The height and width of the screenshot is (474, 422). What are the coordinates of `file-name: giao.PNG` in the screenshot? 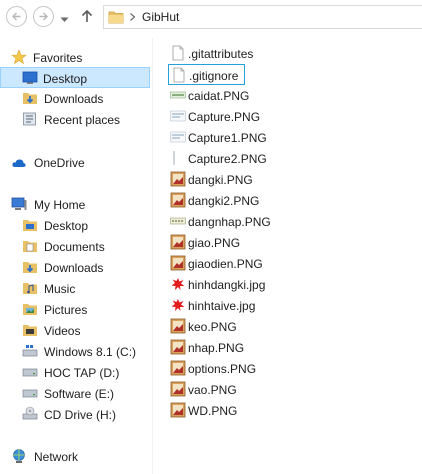 It's located at (214, 243).